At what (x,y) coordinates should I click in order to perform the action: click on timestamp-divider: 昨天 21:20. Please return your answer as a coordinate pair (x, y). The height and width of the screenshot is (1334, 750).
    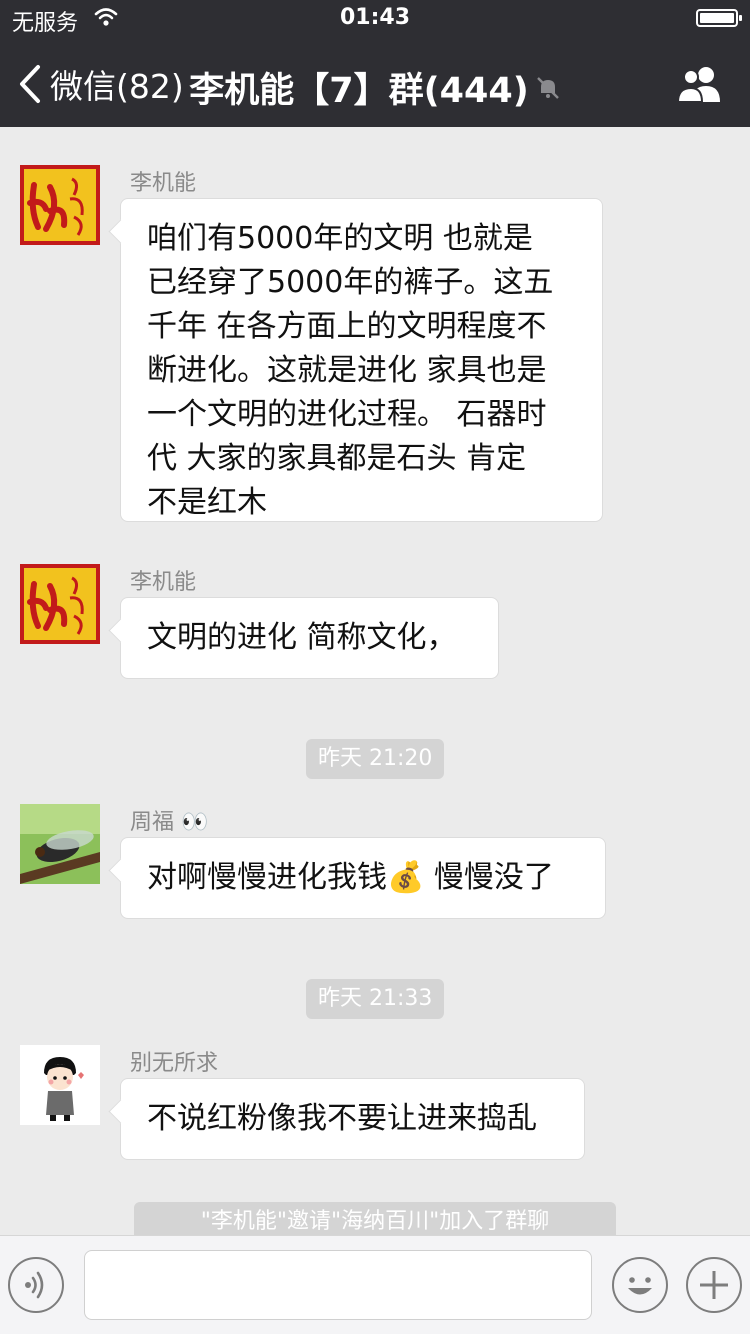
    Looking at the image, I should click on (375, 759).